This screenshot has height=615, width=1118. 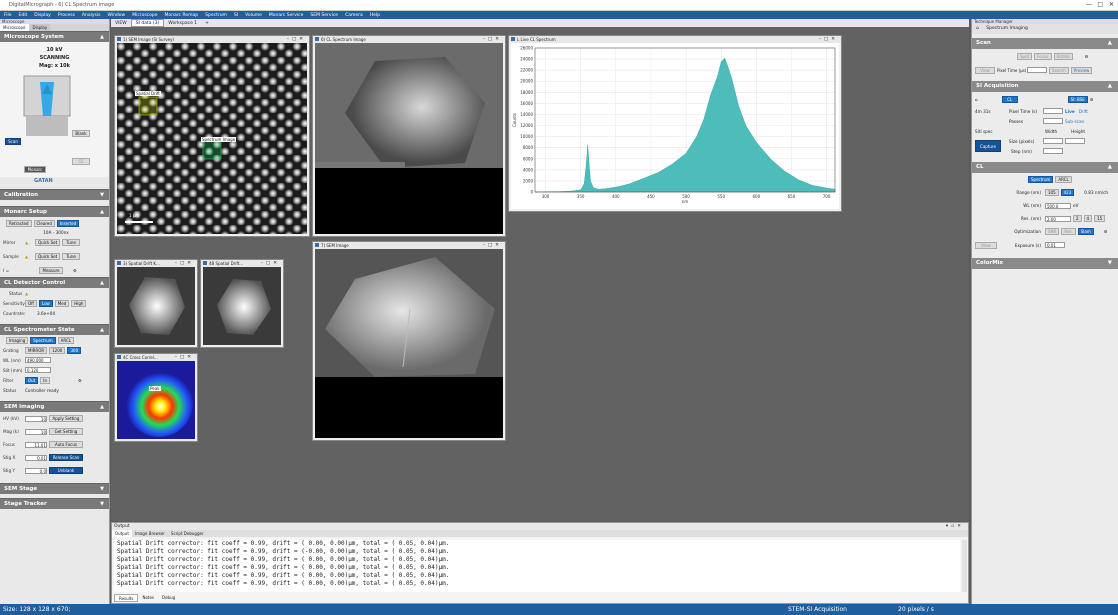 I want to click on grating-300-button: 300, so click(x=74, y=350).